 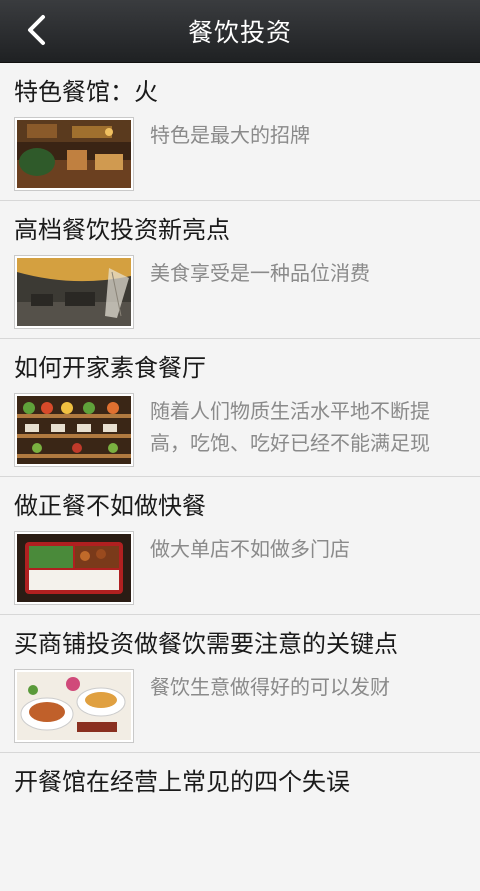 I want to click on article-summary: 美食享受是一种品位消费, so click(x=260, y=273).